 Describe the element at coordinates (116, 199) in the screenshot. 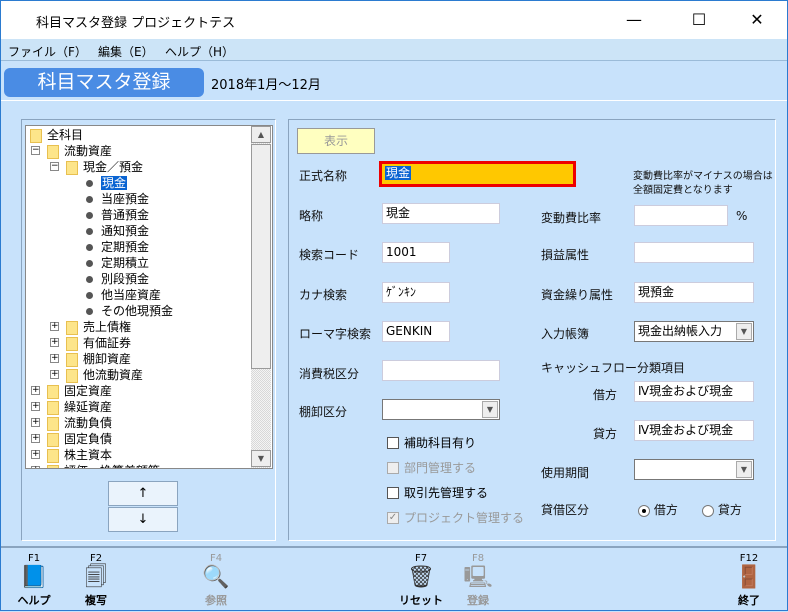

I see `tree-item: 当座預金` at that location.